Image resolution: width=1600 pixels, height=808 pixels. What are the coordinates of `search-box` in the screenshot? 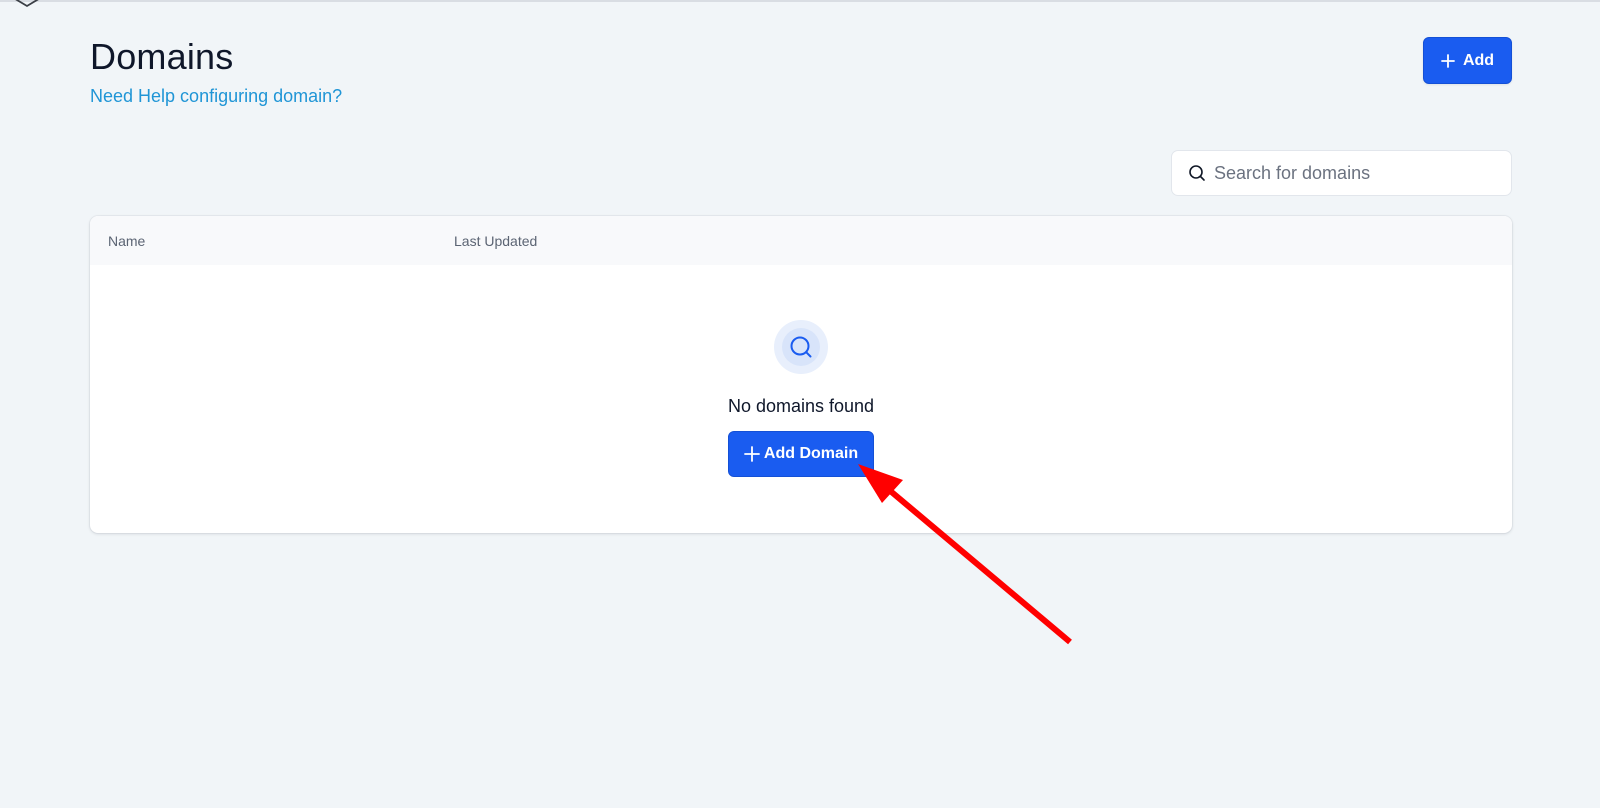 It's located at (1341, 173).